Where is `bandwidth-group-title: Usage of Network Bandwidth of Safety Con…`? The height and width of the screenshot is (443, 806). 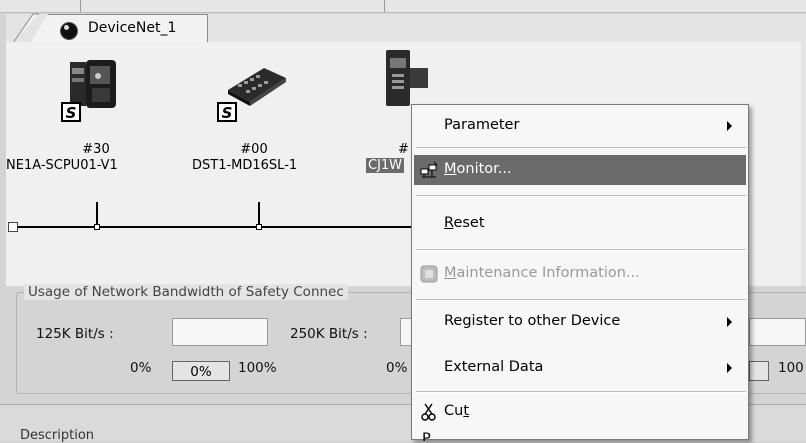
bandwidth-group-title: Usage of Network Bandwidth of Safety Con… is located at coordinates (186, 292).